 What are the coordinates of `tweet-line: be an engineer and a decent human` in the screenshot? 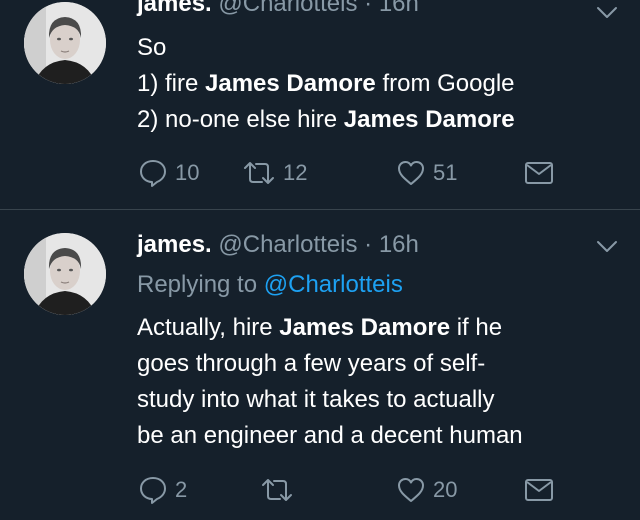 It's located at (330, 436).